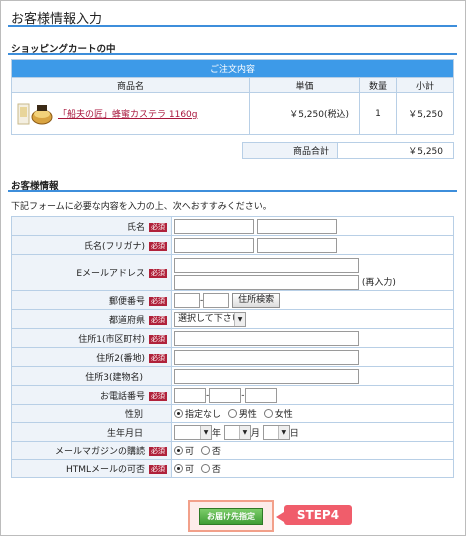  I want to click on cart-row: 「船夫の匠」蜂蜜カステラ 1160g ￥5,250(税込) 1 ￥5,250, so click(232, 113).